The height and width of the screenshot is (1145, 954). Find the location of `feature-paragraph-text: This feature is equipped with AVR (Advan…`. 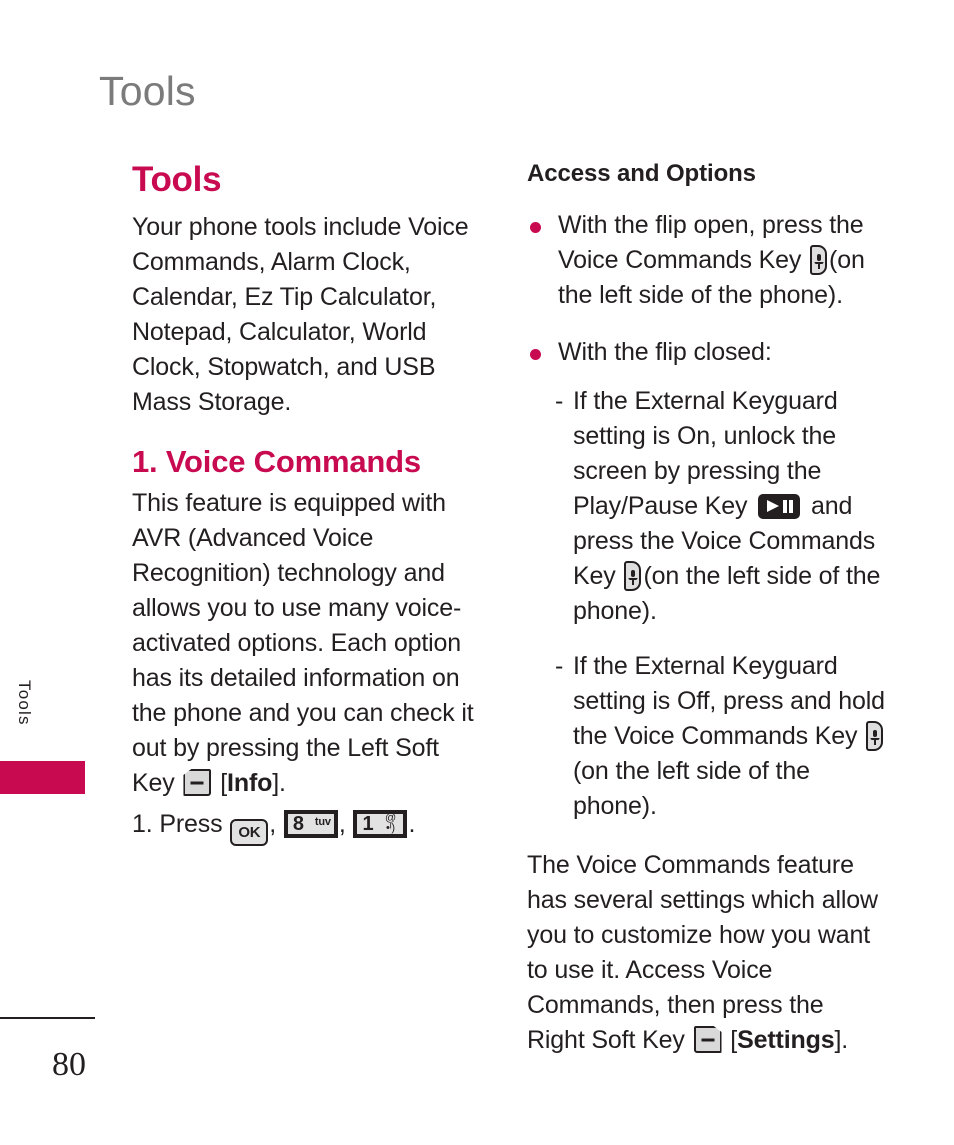

feature-paragraph-text: This feature is equipped with AVR (Advan… is located at coordinates (303, 643).